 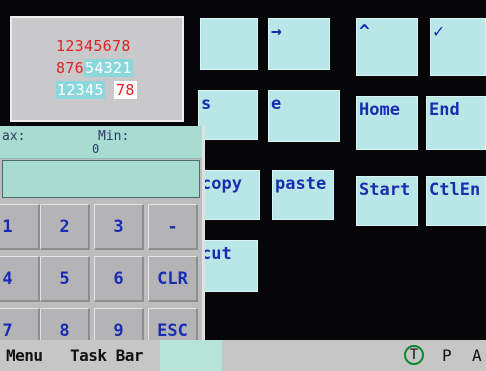 What do you see at coordinates (228, 115) in the screenshot?
I see `key-s: s` at bounding box center [228, 115].